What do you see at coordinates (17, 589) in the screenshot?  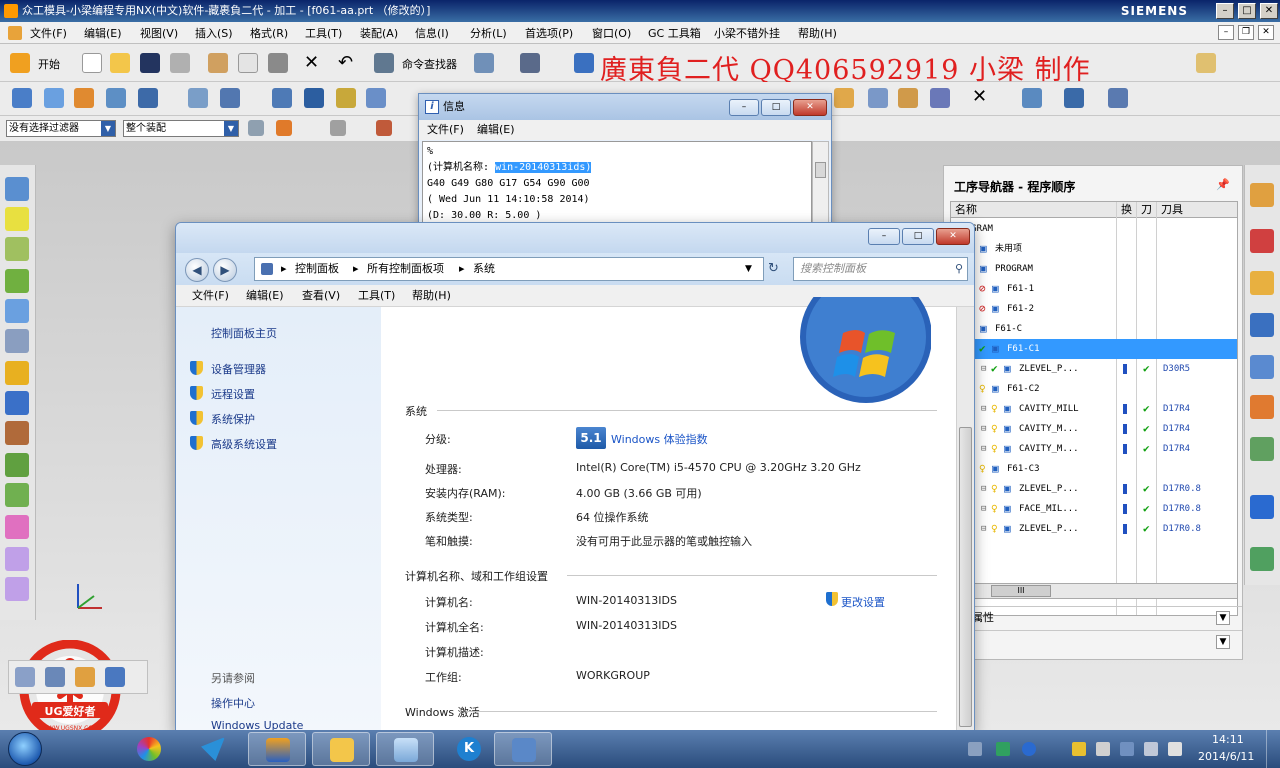 I see `arrow-right-icon` at bounding box center [17, 589].